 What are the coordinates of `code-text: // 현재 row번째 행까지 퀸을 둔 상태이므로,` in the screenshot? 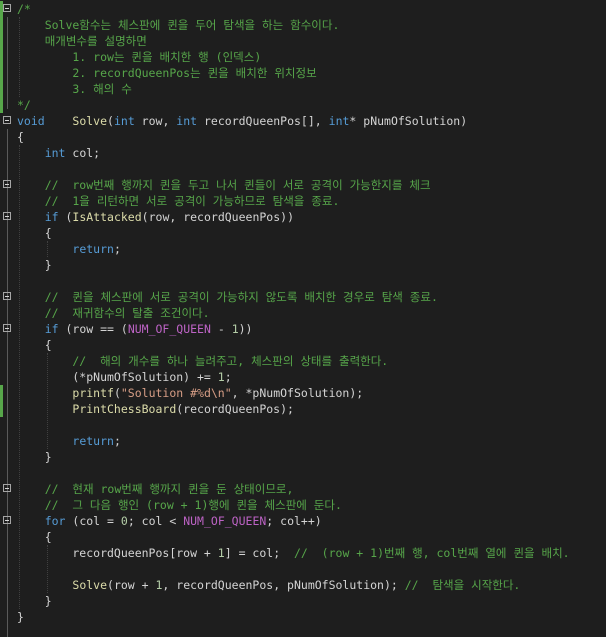 It's located at (155, 489).